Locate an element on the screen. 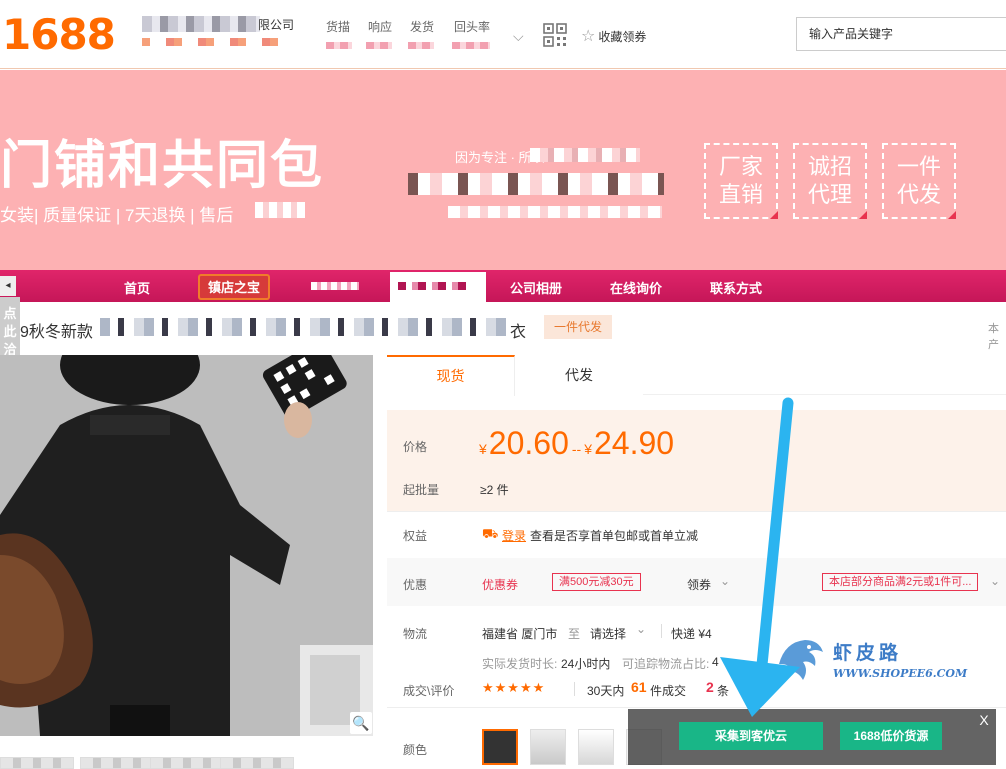  color-swatch-black is located at coordinates (500, 747).